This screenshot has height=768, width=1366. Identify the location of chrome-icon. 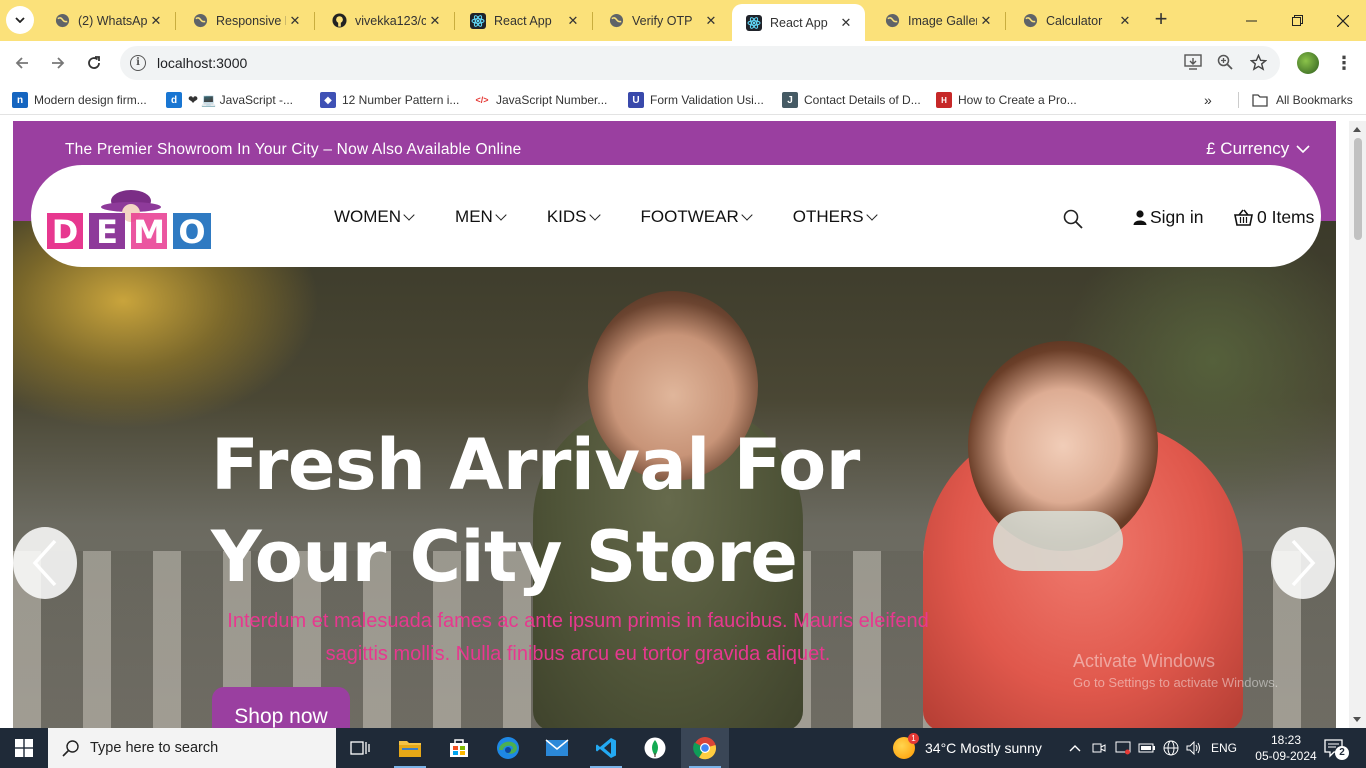
(705, 748).